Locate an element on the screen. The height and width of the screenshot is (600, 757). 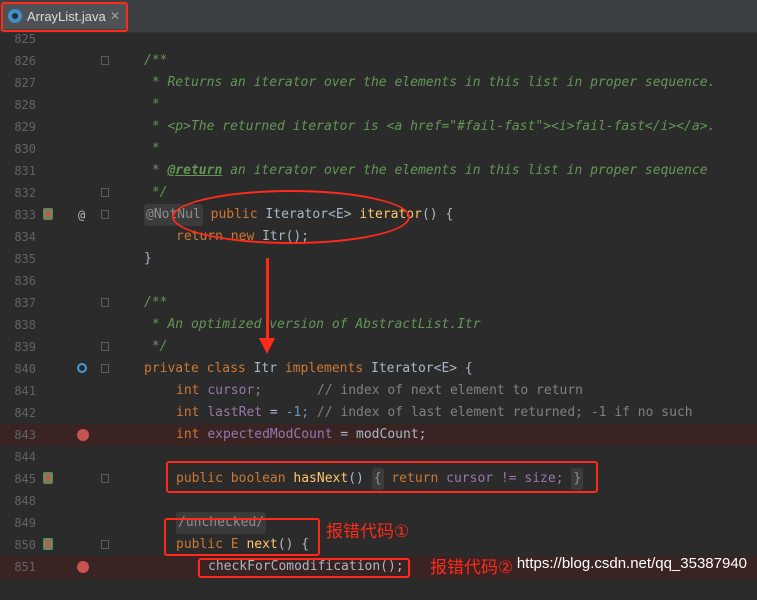
keyword: implements is located at coordinates (324, 368).